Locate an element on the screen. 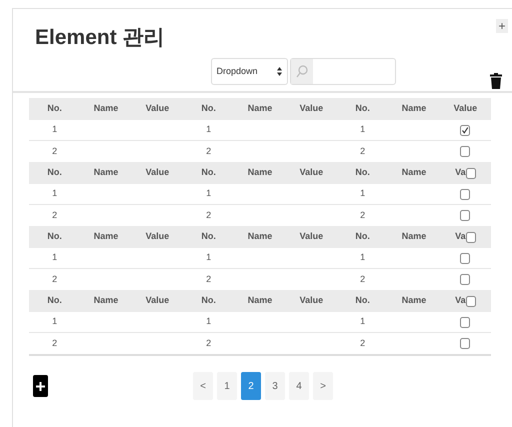 The width and height of the screenshot is (512, 427). trash-icon is located at coordinates (496, 81).